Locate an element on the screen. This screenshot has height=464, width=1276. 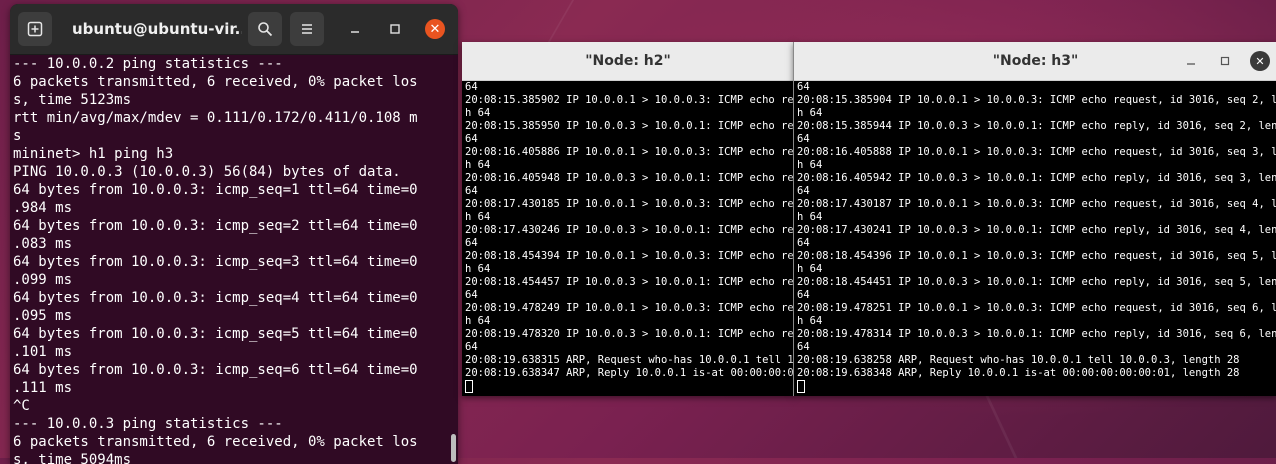
search-icon is located at coordinates (265, 29).